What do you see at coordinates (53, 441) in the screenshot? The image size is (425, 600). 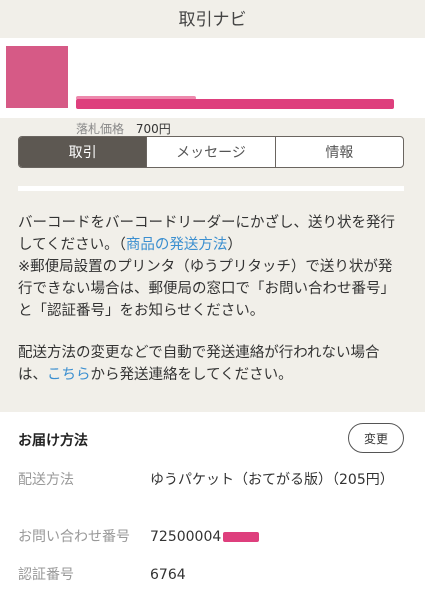 I see `delivery-title: お届け方法` at bounding box center [53, 441].